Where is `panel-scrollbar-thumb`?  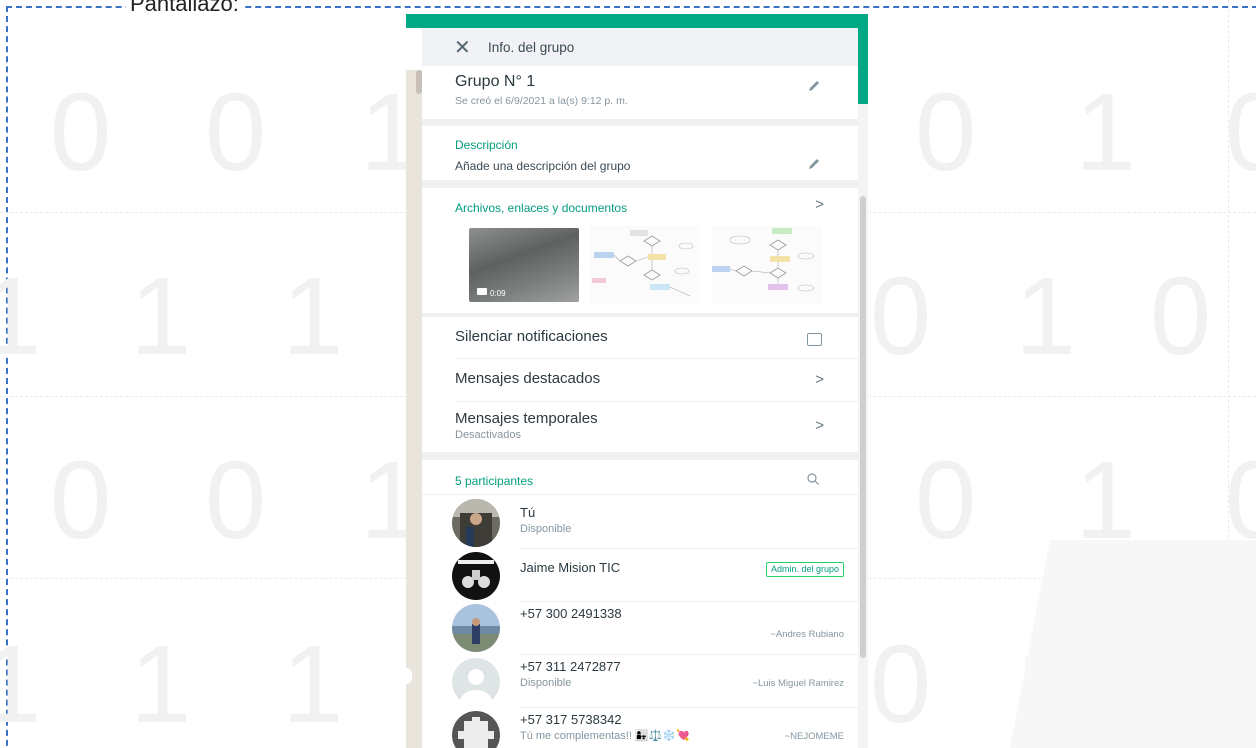
panel-scrollbar-thumb is located at coordinates (863, 427).